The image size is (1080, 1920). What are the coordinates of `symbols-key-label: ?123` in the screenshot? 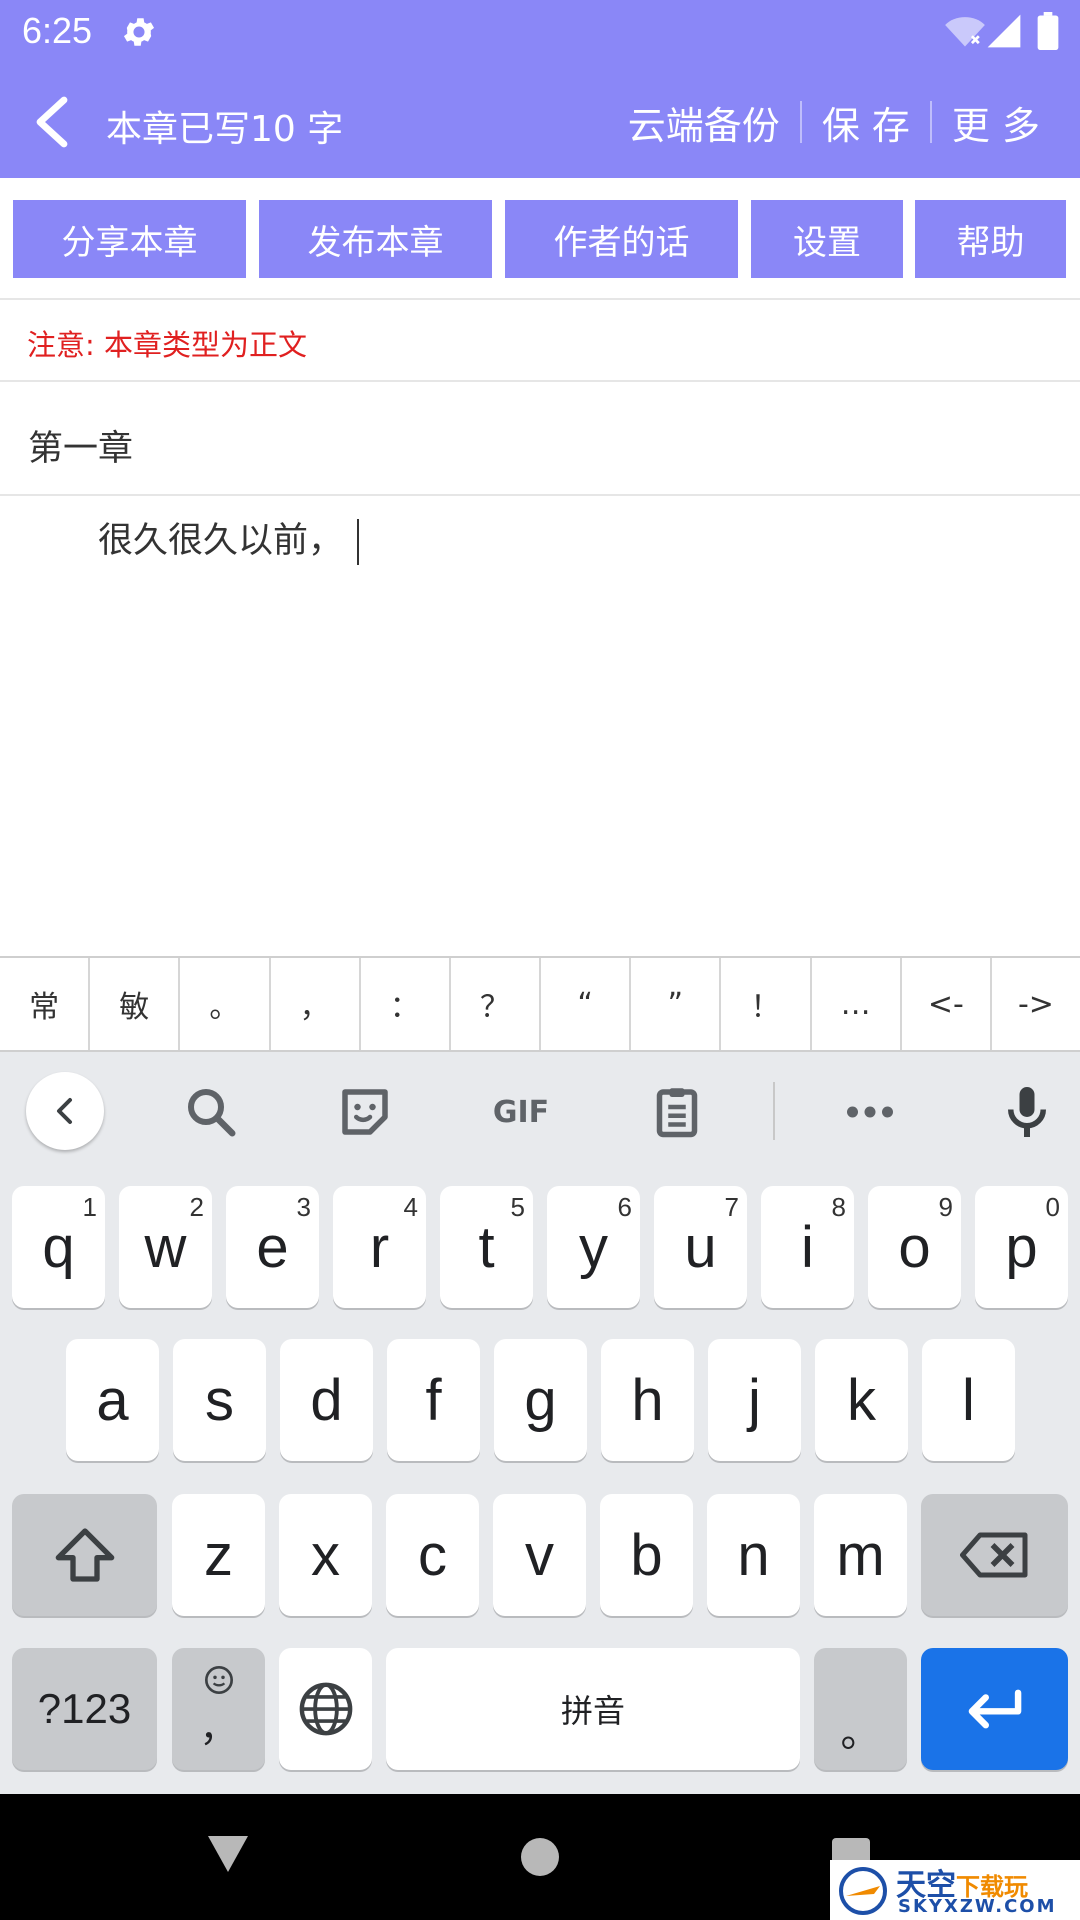 It's located at (84, 1708).